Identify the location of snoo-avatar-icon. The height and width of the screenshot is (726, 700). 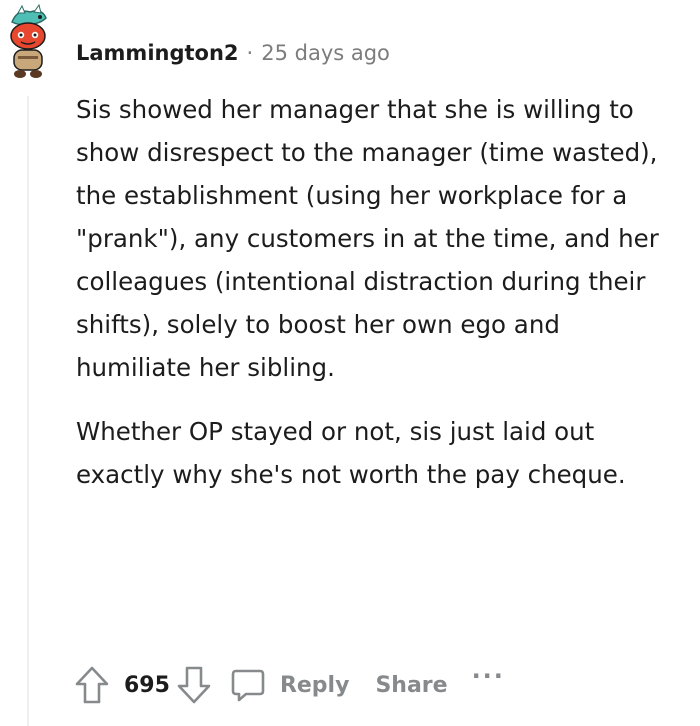
(28, 40).